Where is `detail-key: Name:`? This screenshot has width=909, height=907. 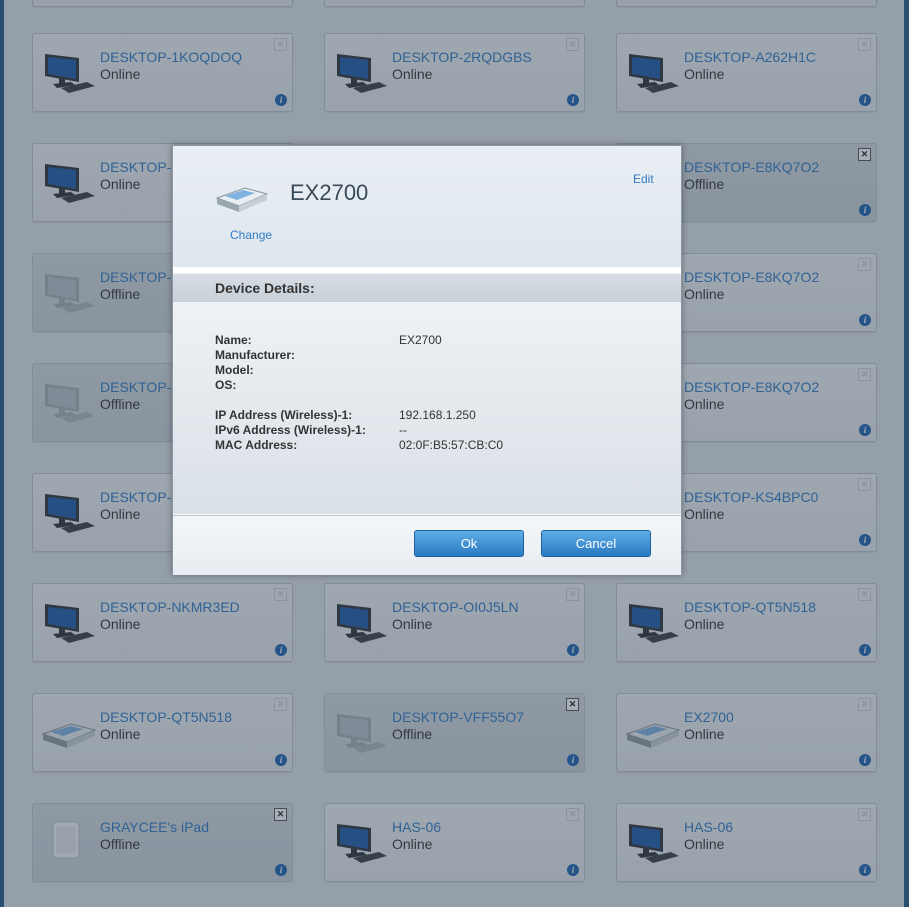 detail-key: Name: is located at coordinates (233, 340).